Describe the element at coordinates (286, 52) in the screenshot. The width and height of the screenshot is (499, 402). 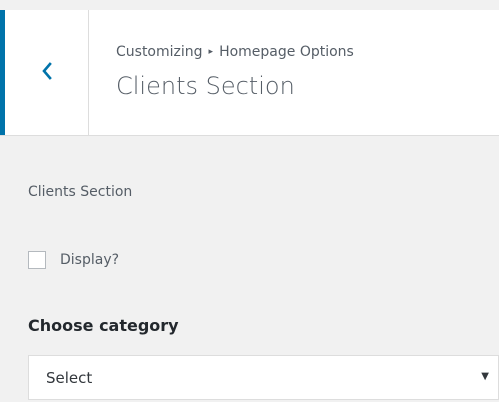
I see `breadcrumb-current: Homepage Options` at that location.